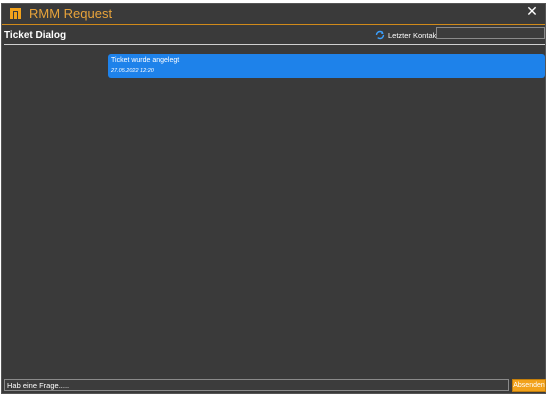  Describe the element at coordinates (15, 13) in the screenshot. I see `app-logo-icon` at that location.